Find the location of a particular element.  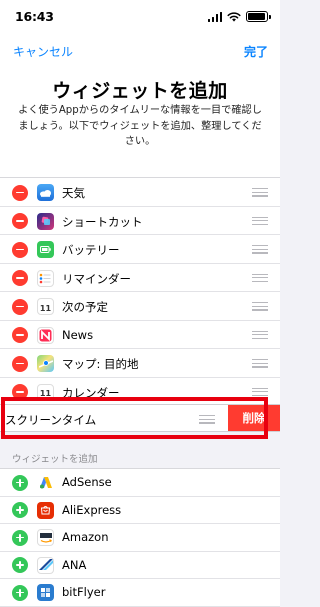

widget-row-maps: マップ: 目的地 is located at coordinates (140, 363).